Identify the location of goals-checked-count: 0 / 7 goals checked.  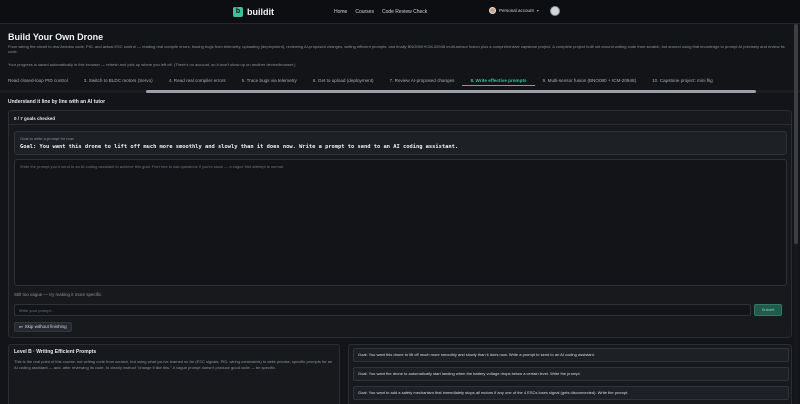
(35, 118).